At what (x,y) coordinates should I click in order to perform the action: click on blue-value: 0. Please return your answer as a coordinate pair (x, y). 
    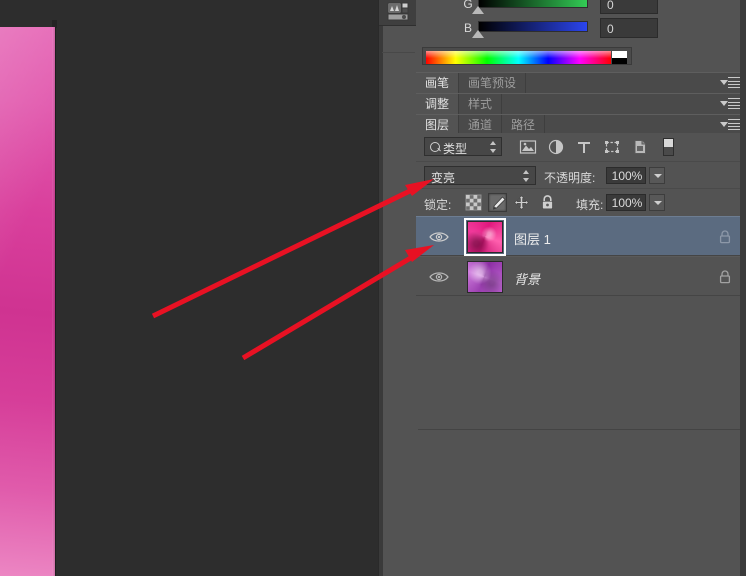
    Looking at the image, I should click on (610, 29).